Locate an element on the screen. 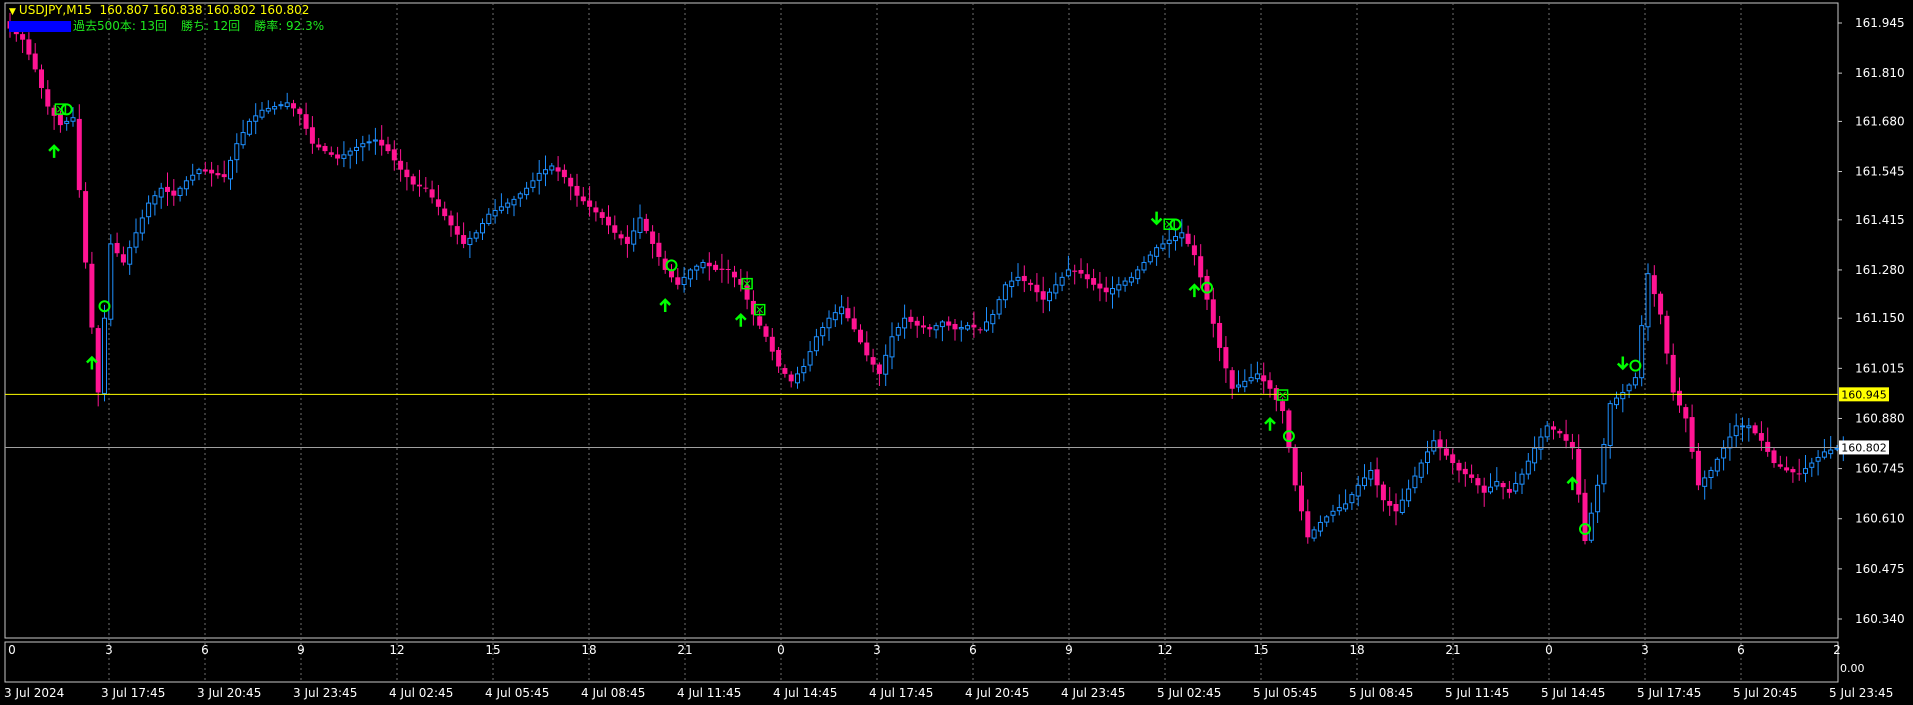 The image size is (1913, 705). x-date-label: 4 Jul 20:45 is located at coordinates (997, 693).